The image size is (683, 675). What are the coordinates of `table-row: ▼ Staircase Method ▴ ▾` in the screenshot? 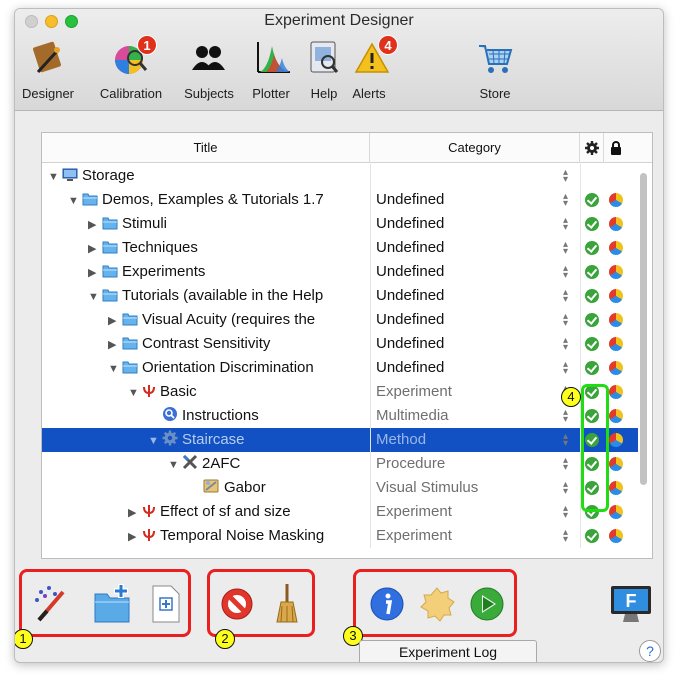 It's located at (340, 440).